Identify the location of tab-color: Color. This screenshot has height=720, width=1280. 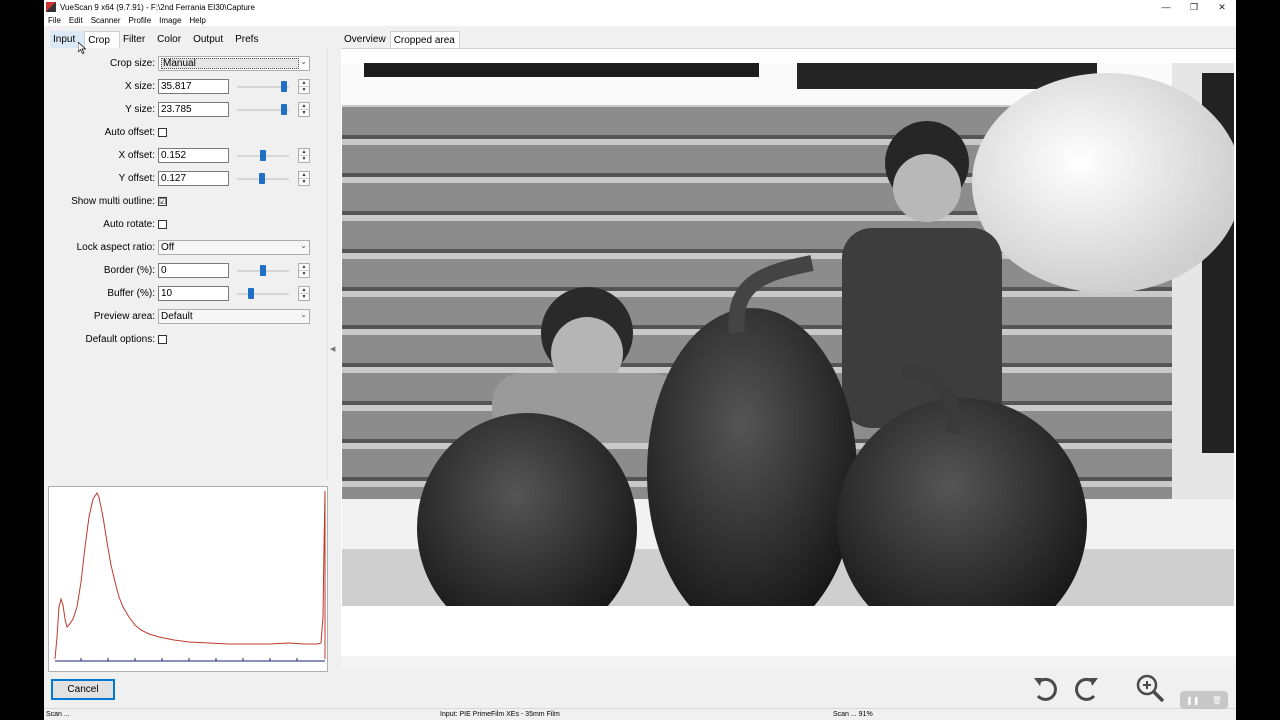
(172, 40).